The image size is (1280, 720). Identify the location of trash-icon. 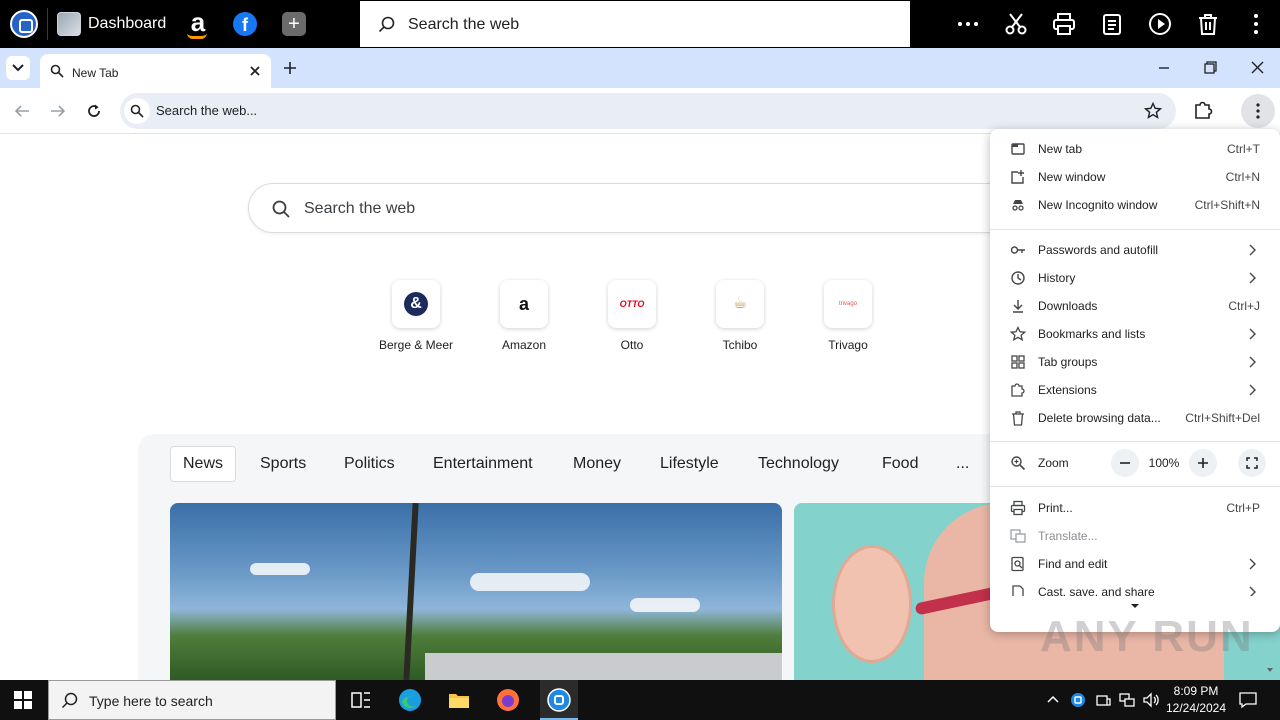
(1208, 24).